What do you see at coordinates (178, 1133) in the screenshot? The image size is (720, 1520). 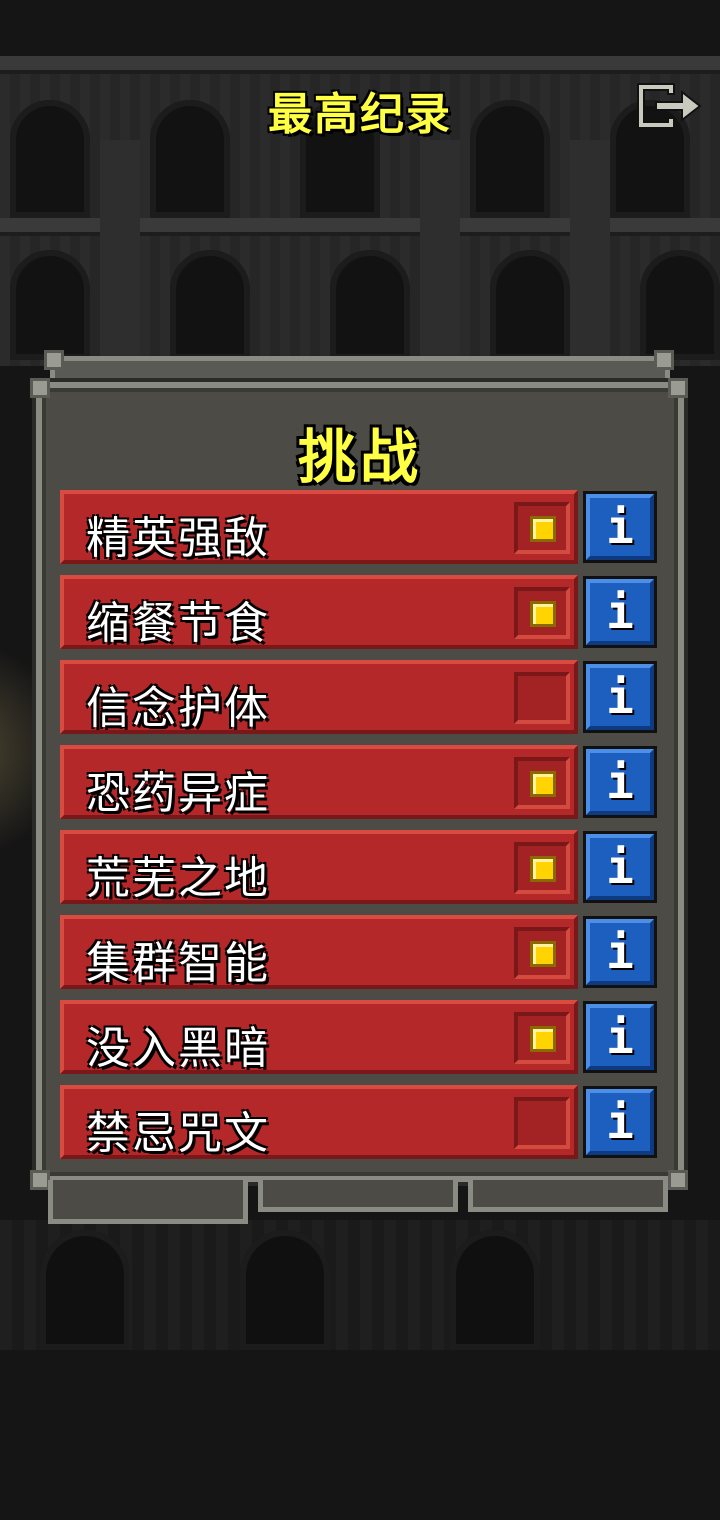 I see `challenge-label: 禁忌咒文` at bounding box center [178, 1133].